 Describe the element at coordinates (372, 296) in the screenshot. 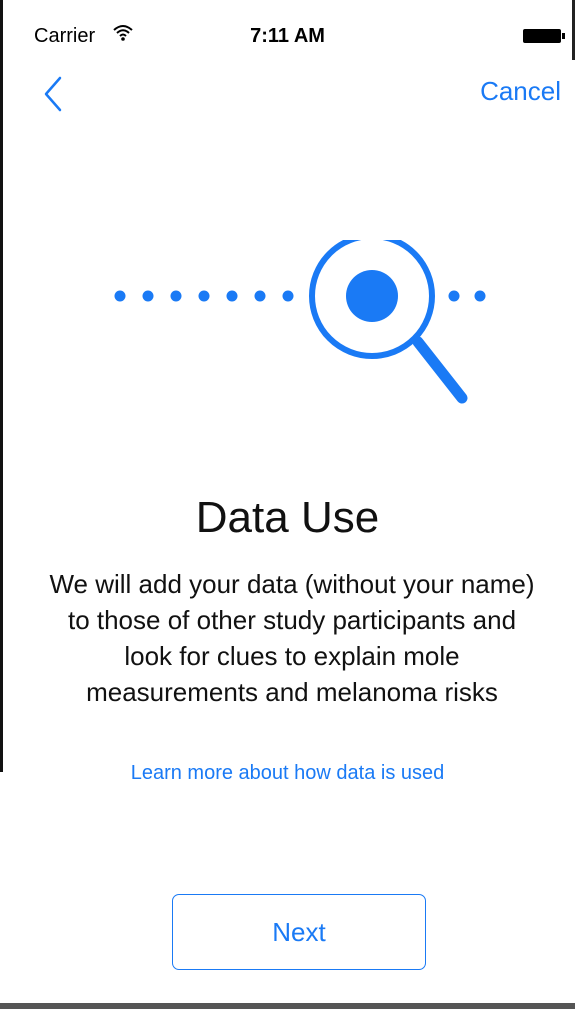

I see `lens-center-dot` at that location.